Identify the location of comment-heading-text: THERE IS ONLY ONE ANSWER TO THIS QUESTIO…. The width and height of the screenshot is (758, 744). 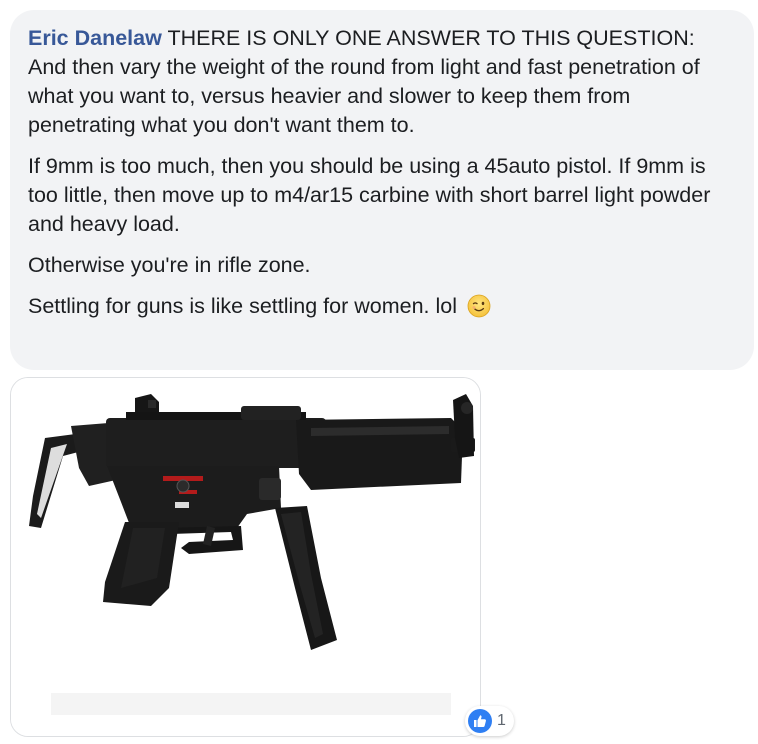
(431, 38).